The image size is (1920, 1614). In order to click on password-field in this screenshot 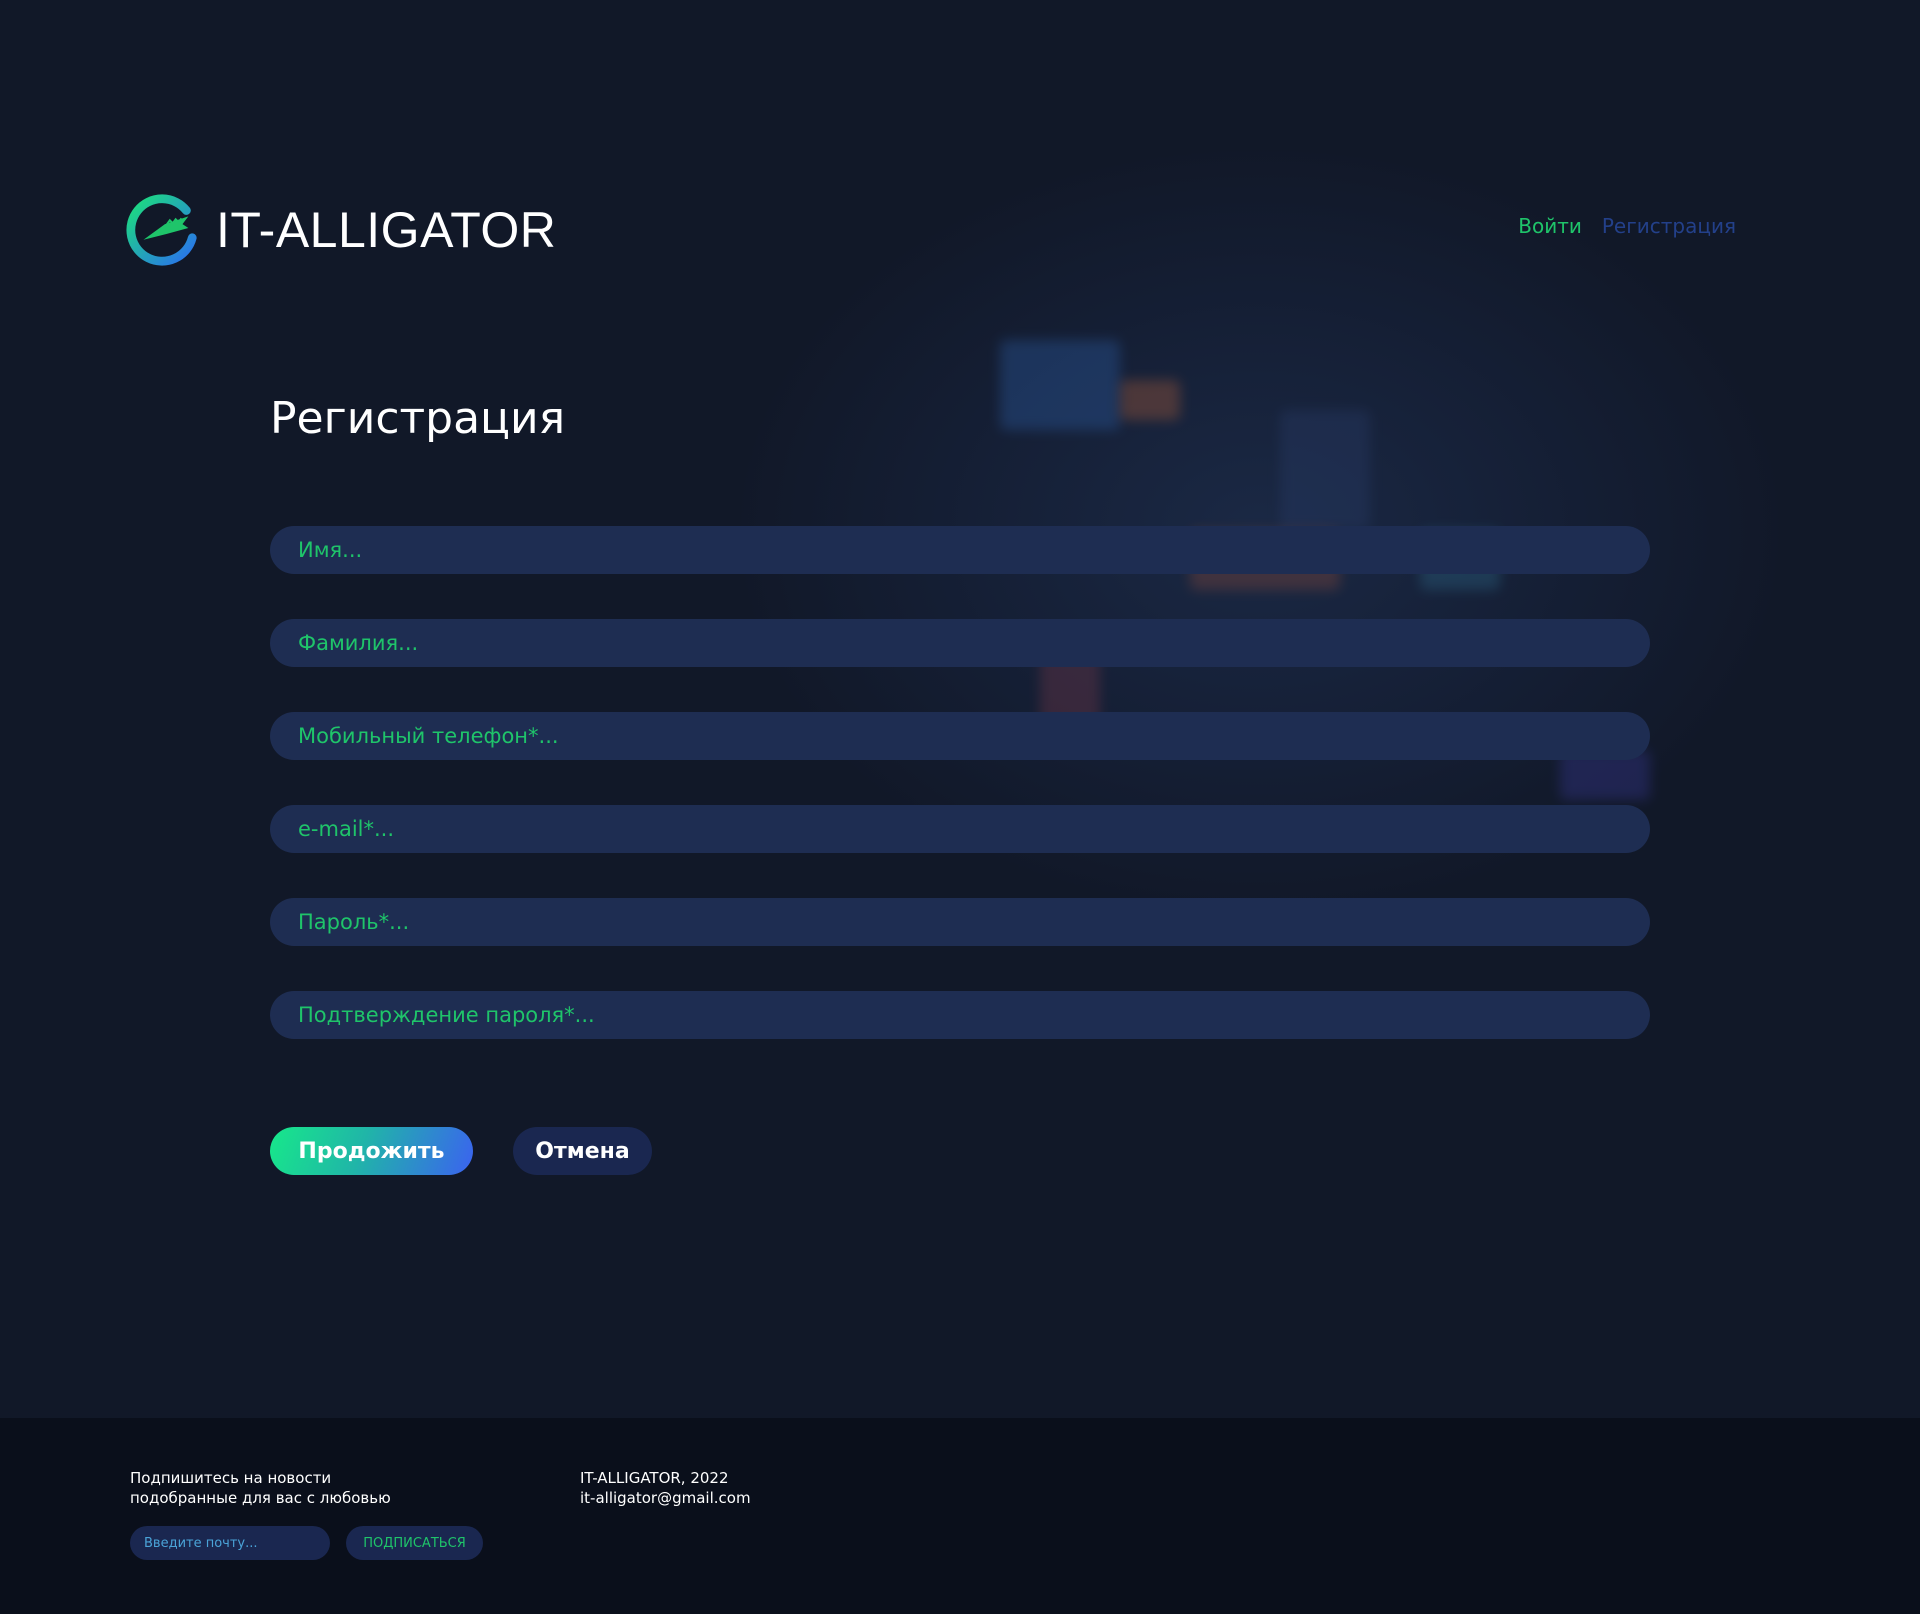, I will do `click(960, 922)`.